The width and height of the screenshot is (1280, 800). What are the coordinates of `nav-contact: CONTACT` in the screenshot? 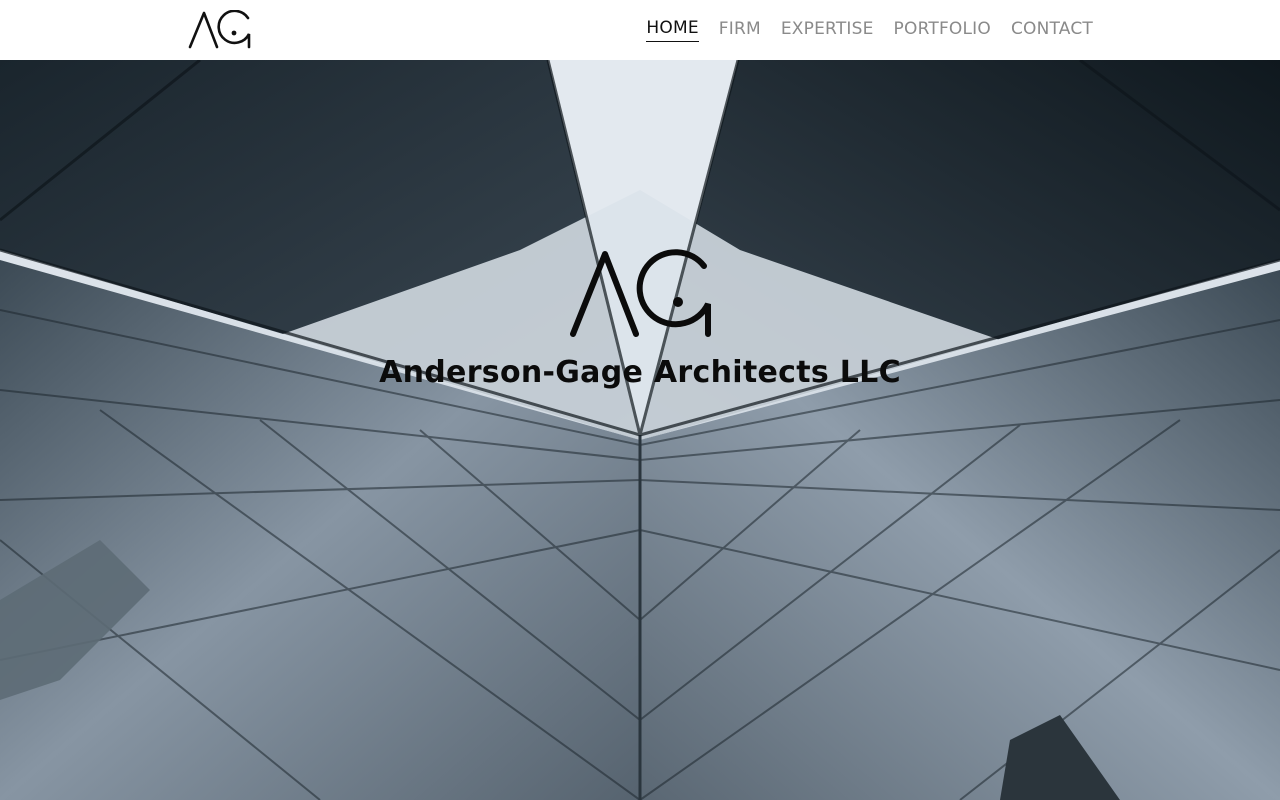 It's located at (1052, 30).